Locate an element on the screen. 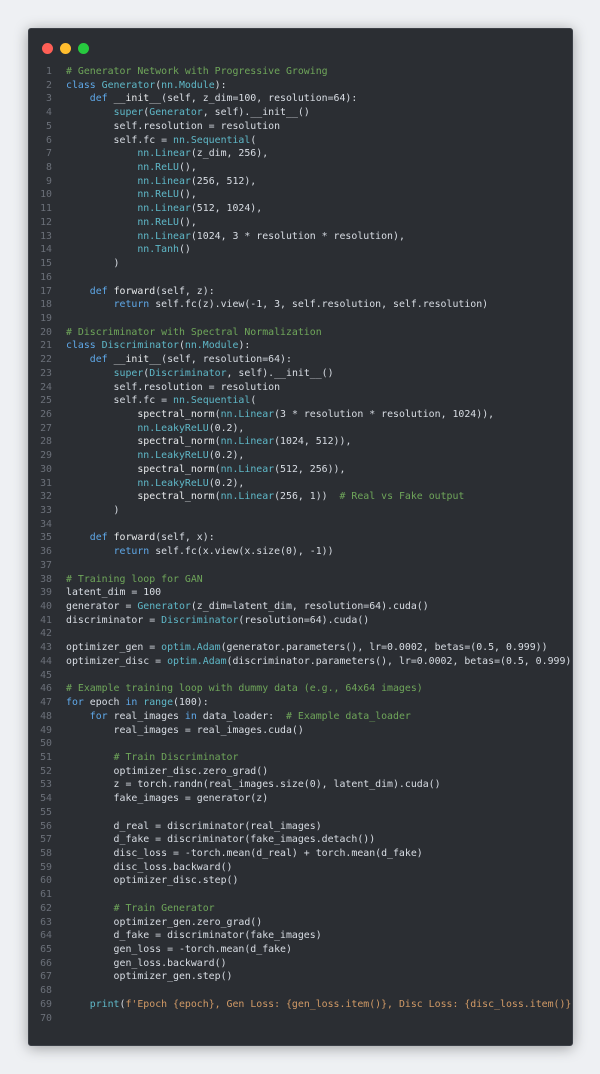 Image resolution: width=600 pixels, height=1074 pixels. code-text: ) is located at coordinates (86, 511).